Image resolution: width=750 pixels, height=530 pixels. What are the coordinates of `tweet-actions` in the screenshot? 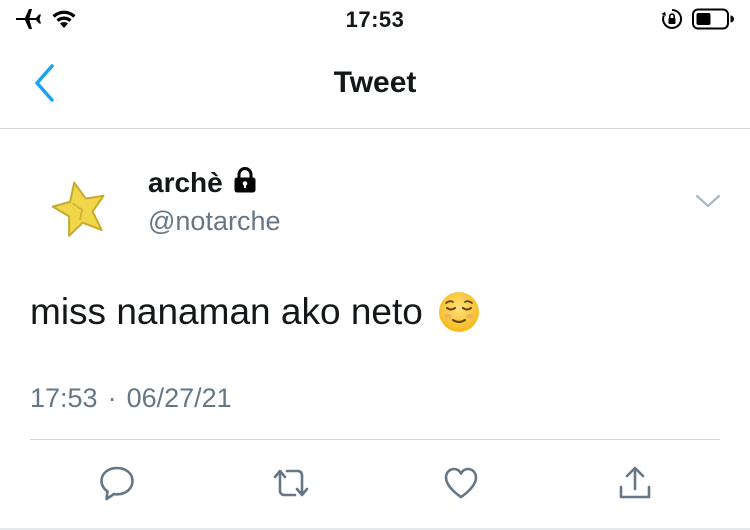 It's located at (375, 485).